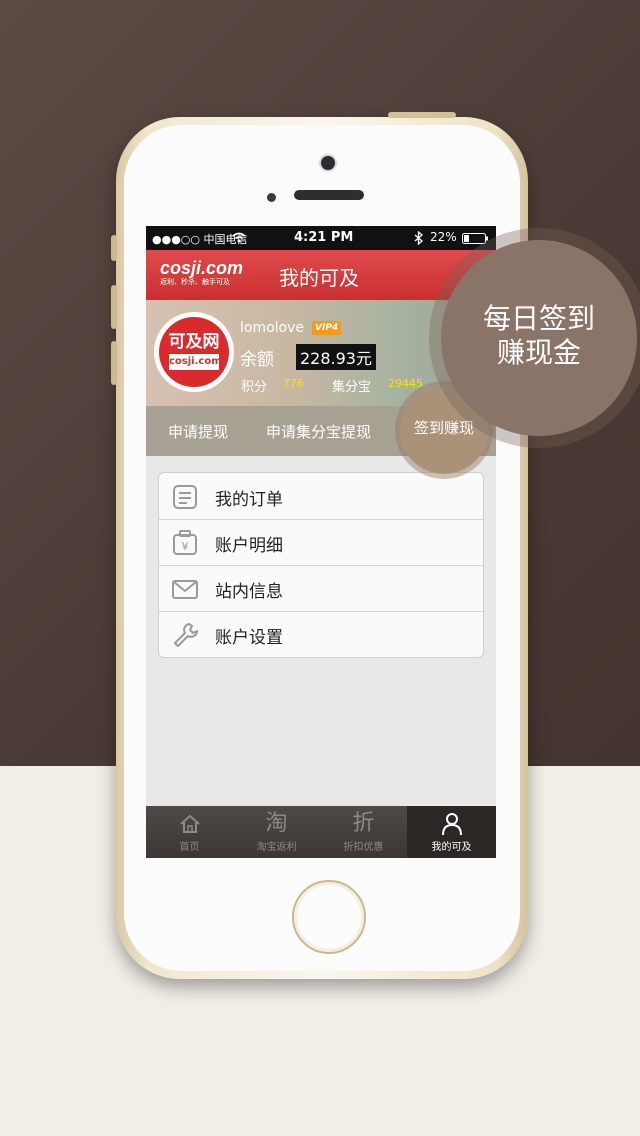 The width and height of the screenshot is (640, 1136). What do you see at coordinates (321, 634) in the screenshot?
I see `menu-item-settings: 账户设置` at bounding box center [321, 634].